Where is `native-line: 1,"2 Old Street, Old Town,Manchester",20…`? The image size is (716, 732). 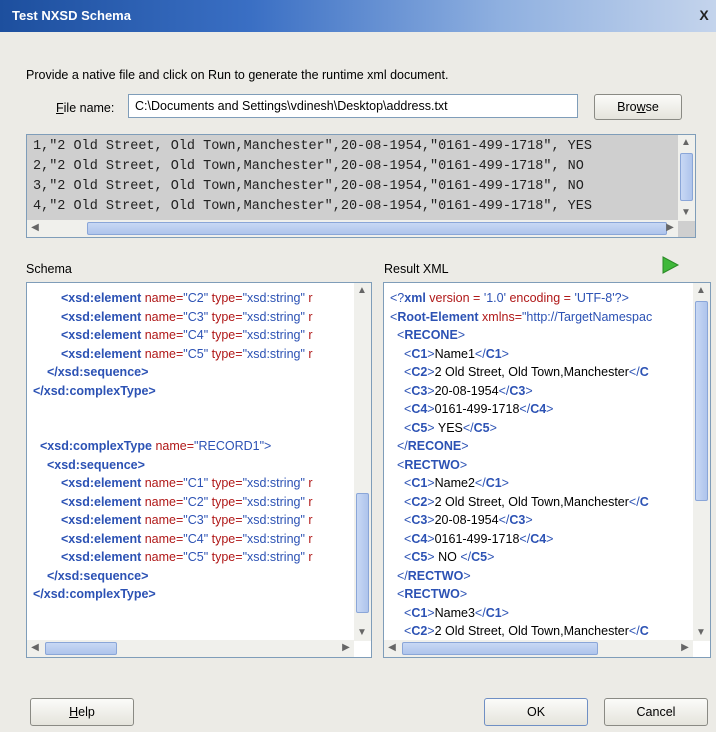 native-line: 1,"2 Old Street, Old Town,Manchester",20… is located at coordinates (312, 146).